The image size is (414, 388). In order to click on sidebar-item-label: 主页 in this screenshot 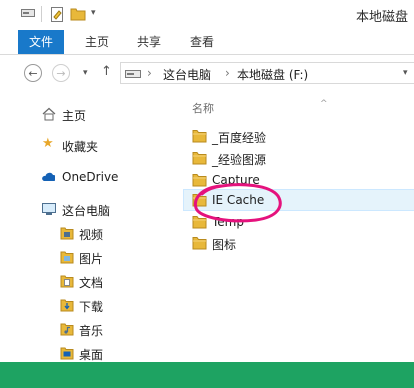, I will do `click(74, 116)`.